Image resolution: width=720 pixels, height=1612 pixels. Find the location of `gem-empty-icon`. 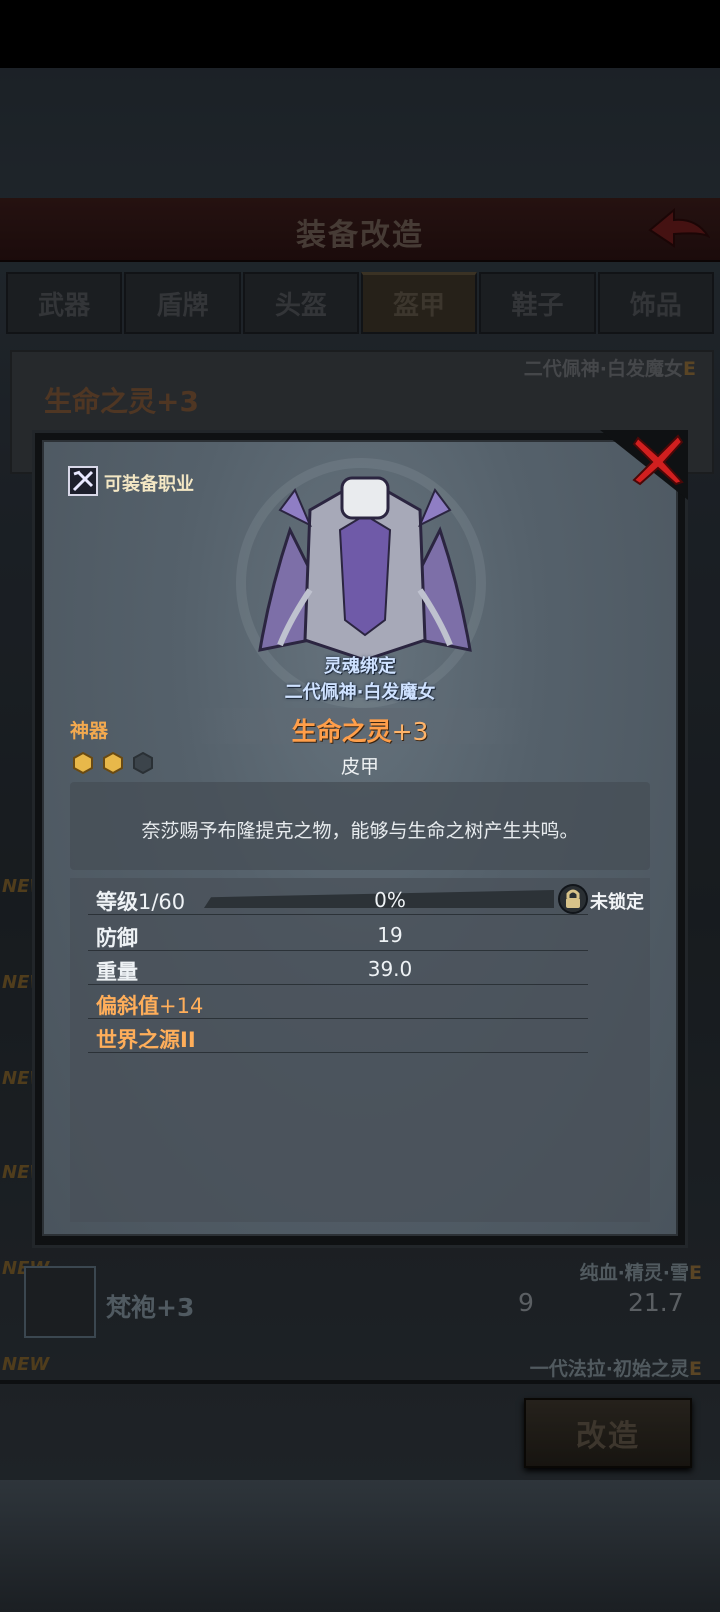

gem-empty-icon is located at coordinates (143, 763).